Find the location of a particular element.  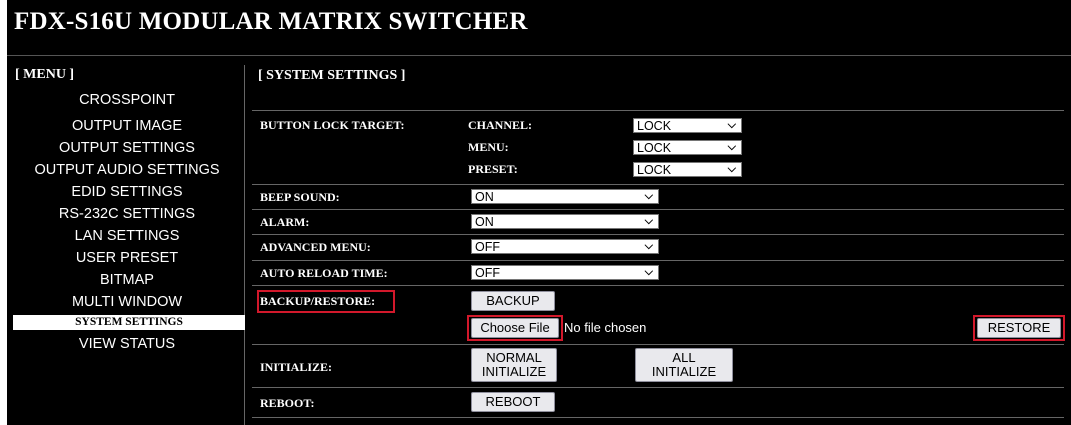

menu-item-lan-settings: LAN SETTINGS is located at coordinates (127, 236).